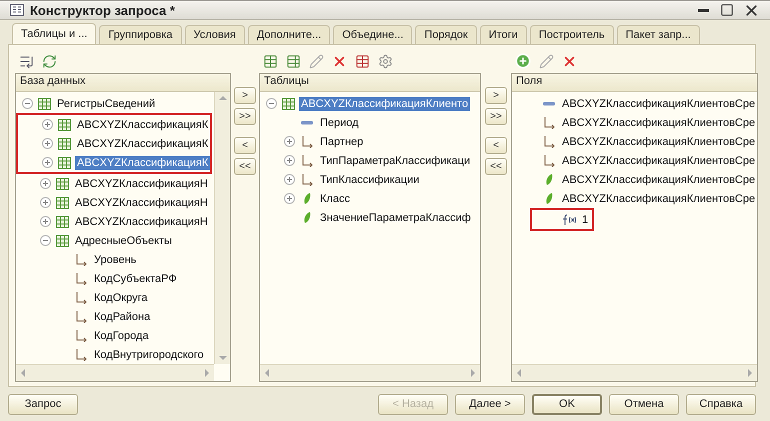 Image resolution: width=770 pixels, height=421 pixels. What do you see at coordinates (446, 34) in the screenshot?
I see `tab: Порядок` at bounding box center [446, 34].